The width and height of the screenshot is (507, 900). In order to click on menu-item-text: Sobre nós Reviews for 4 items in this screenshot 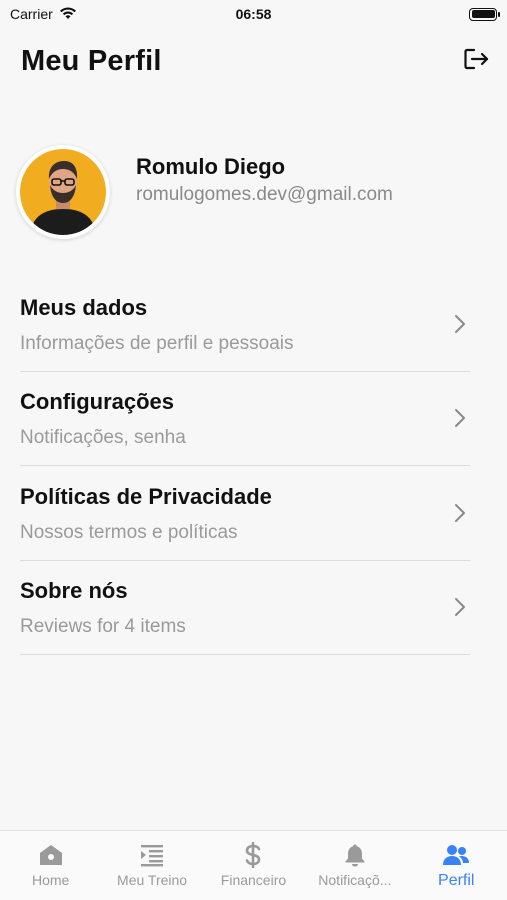, I will do `click(103, 607)`.